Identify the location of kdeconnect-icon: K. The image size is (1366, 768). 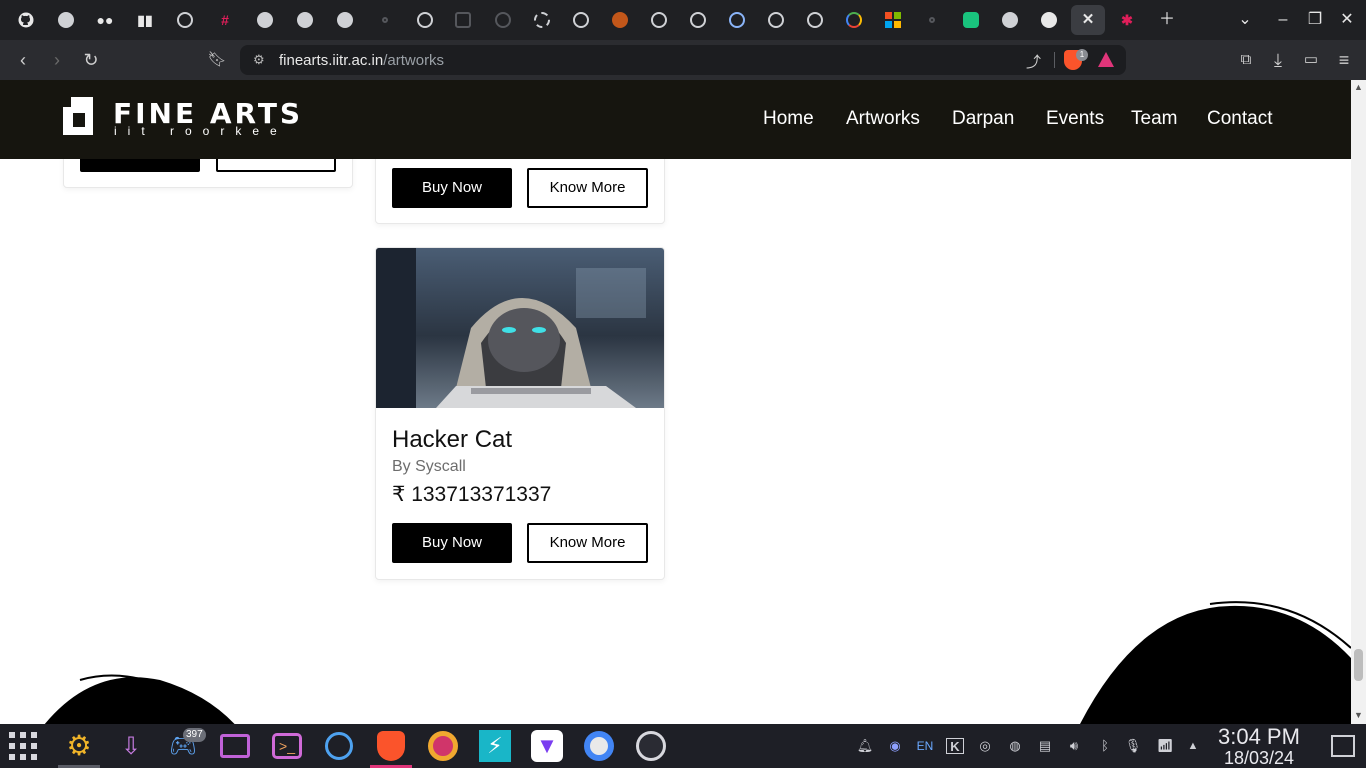
(955, 746).